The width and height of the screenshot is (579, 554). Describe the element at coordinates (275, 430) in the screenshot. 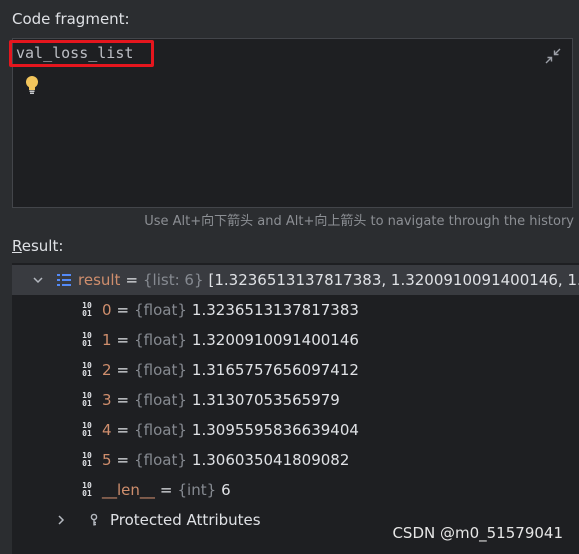

I see `tree-item-value: 1.3095595836639404` at that location.